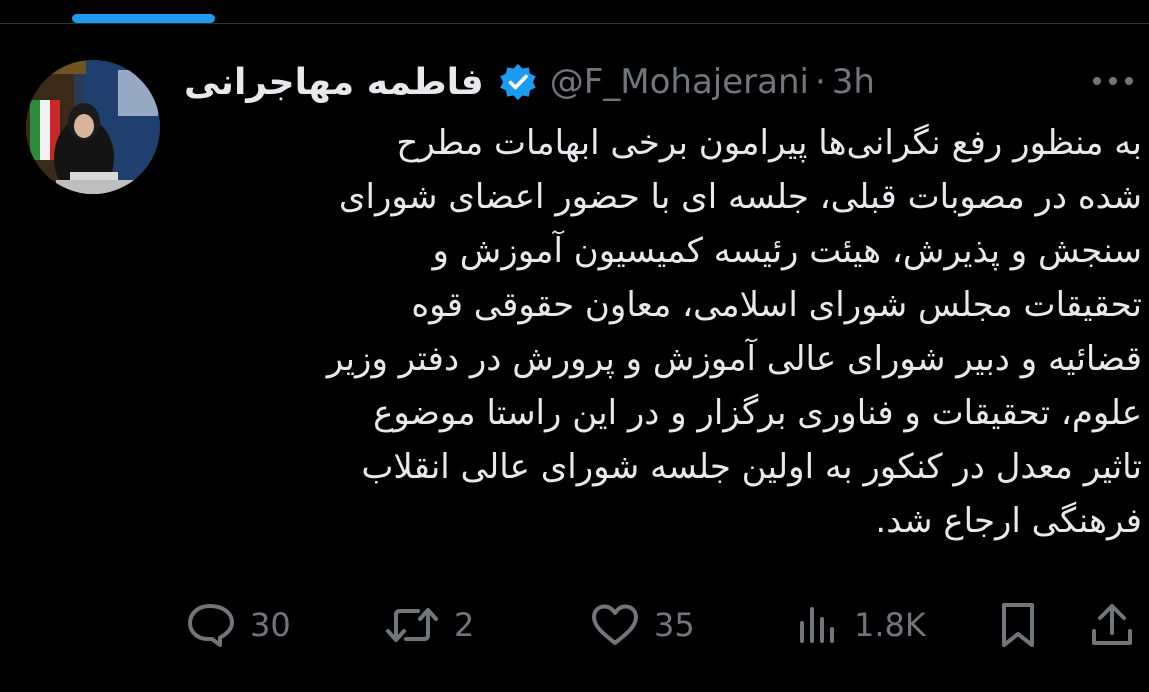 The width and height of the screenshot is (1149, 692). What do you see at coordinates (674, 625) in the screenshot?
I see `like-count: 35` at bounding box center [674, 625].